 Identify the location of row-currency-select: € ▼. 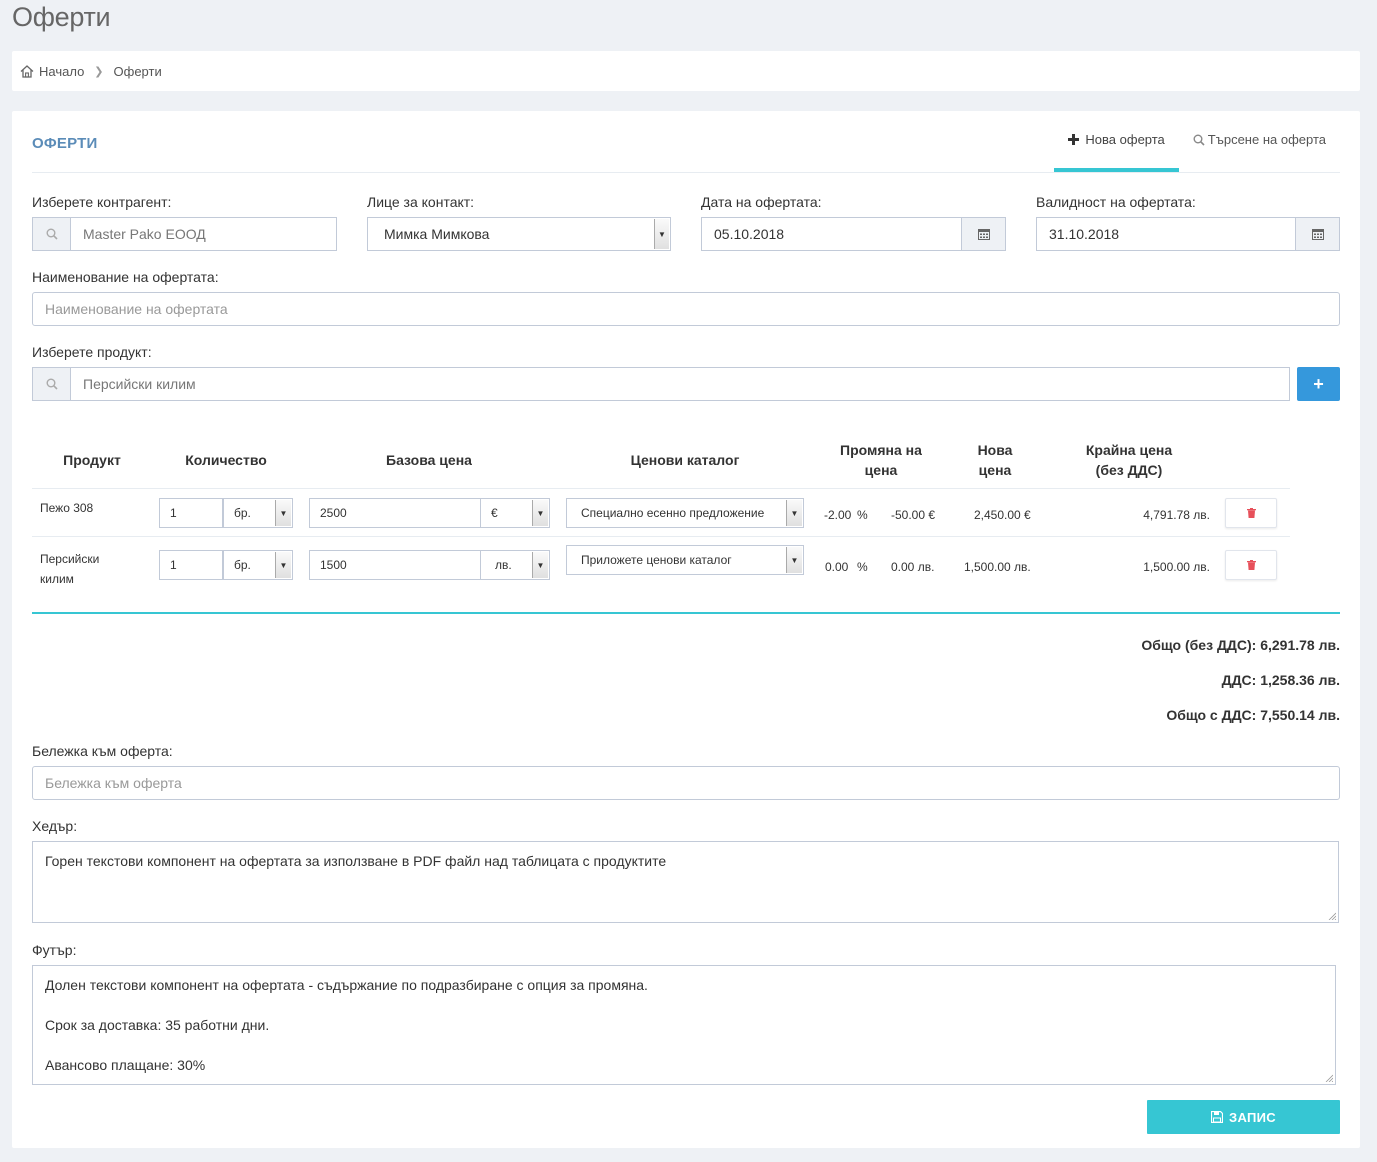
(515, 513).